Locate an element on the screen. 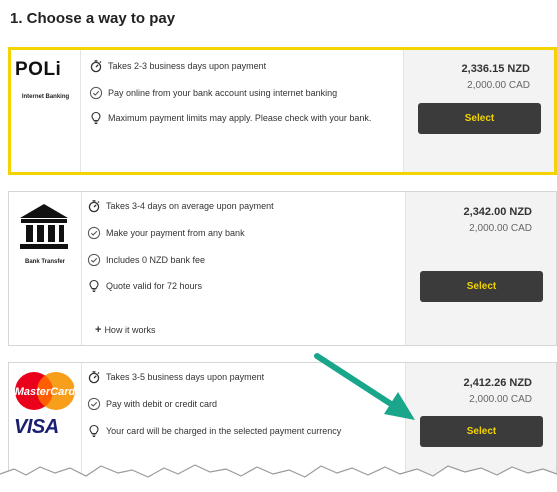 The height and width of the screenshot is (492, 557). mastercard-logo: MasterCard is located at coordinates (45, 391).